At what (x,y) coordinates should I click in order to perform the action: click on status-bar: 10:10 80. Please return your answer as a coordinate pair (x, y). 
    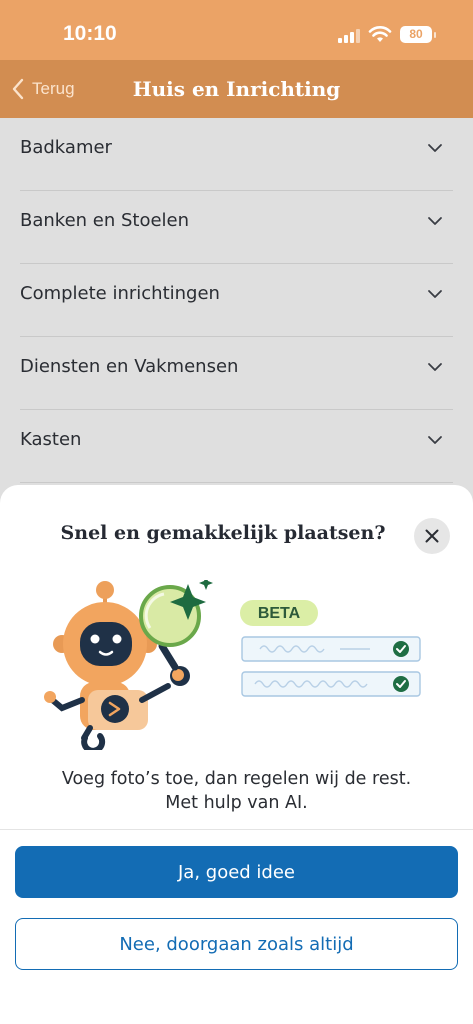
    Looking at the image, I should click on (236, 30).